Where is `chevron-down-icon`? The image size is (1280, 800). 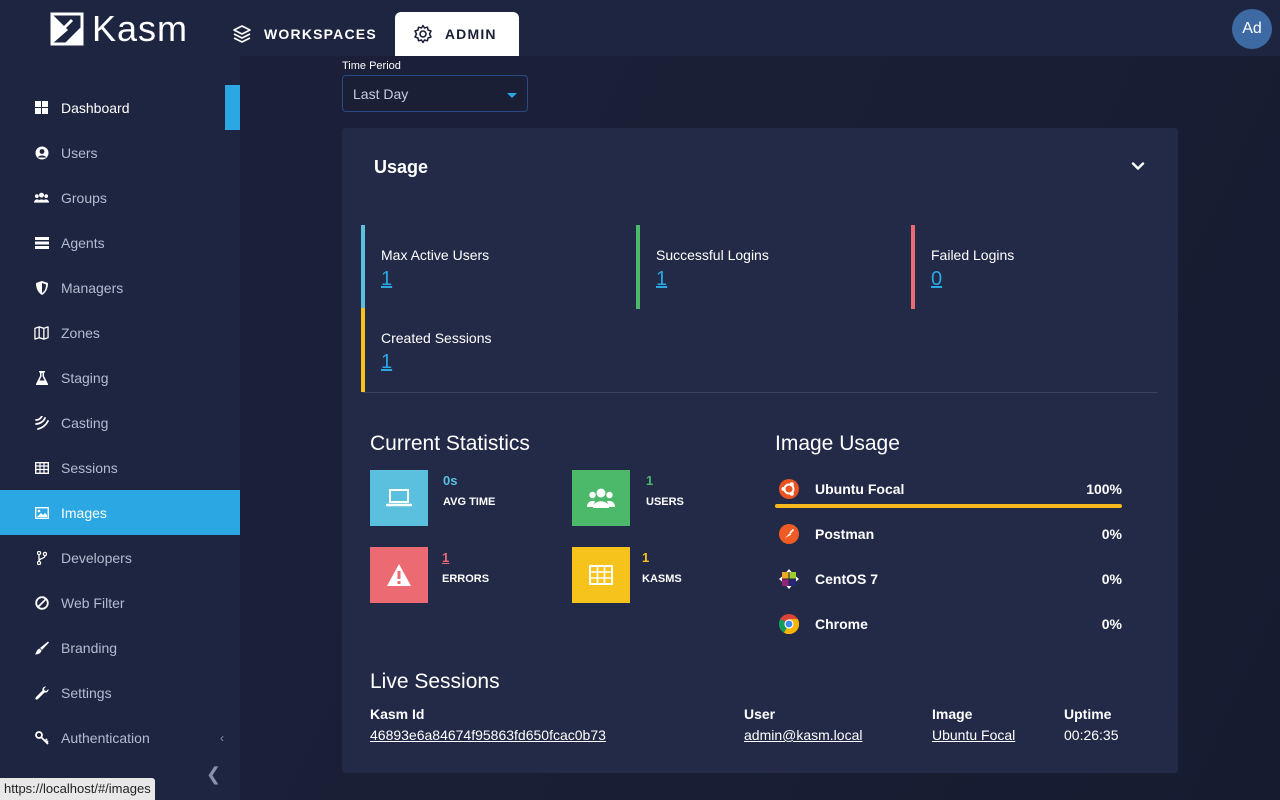 chevron-down-icon is located at coordinates (1138, 166).